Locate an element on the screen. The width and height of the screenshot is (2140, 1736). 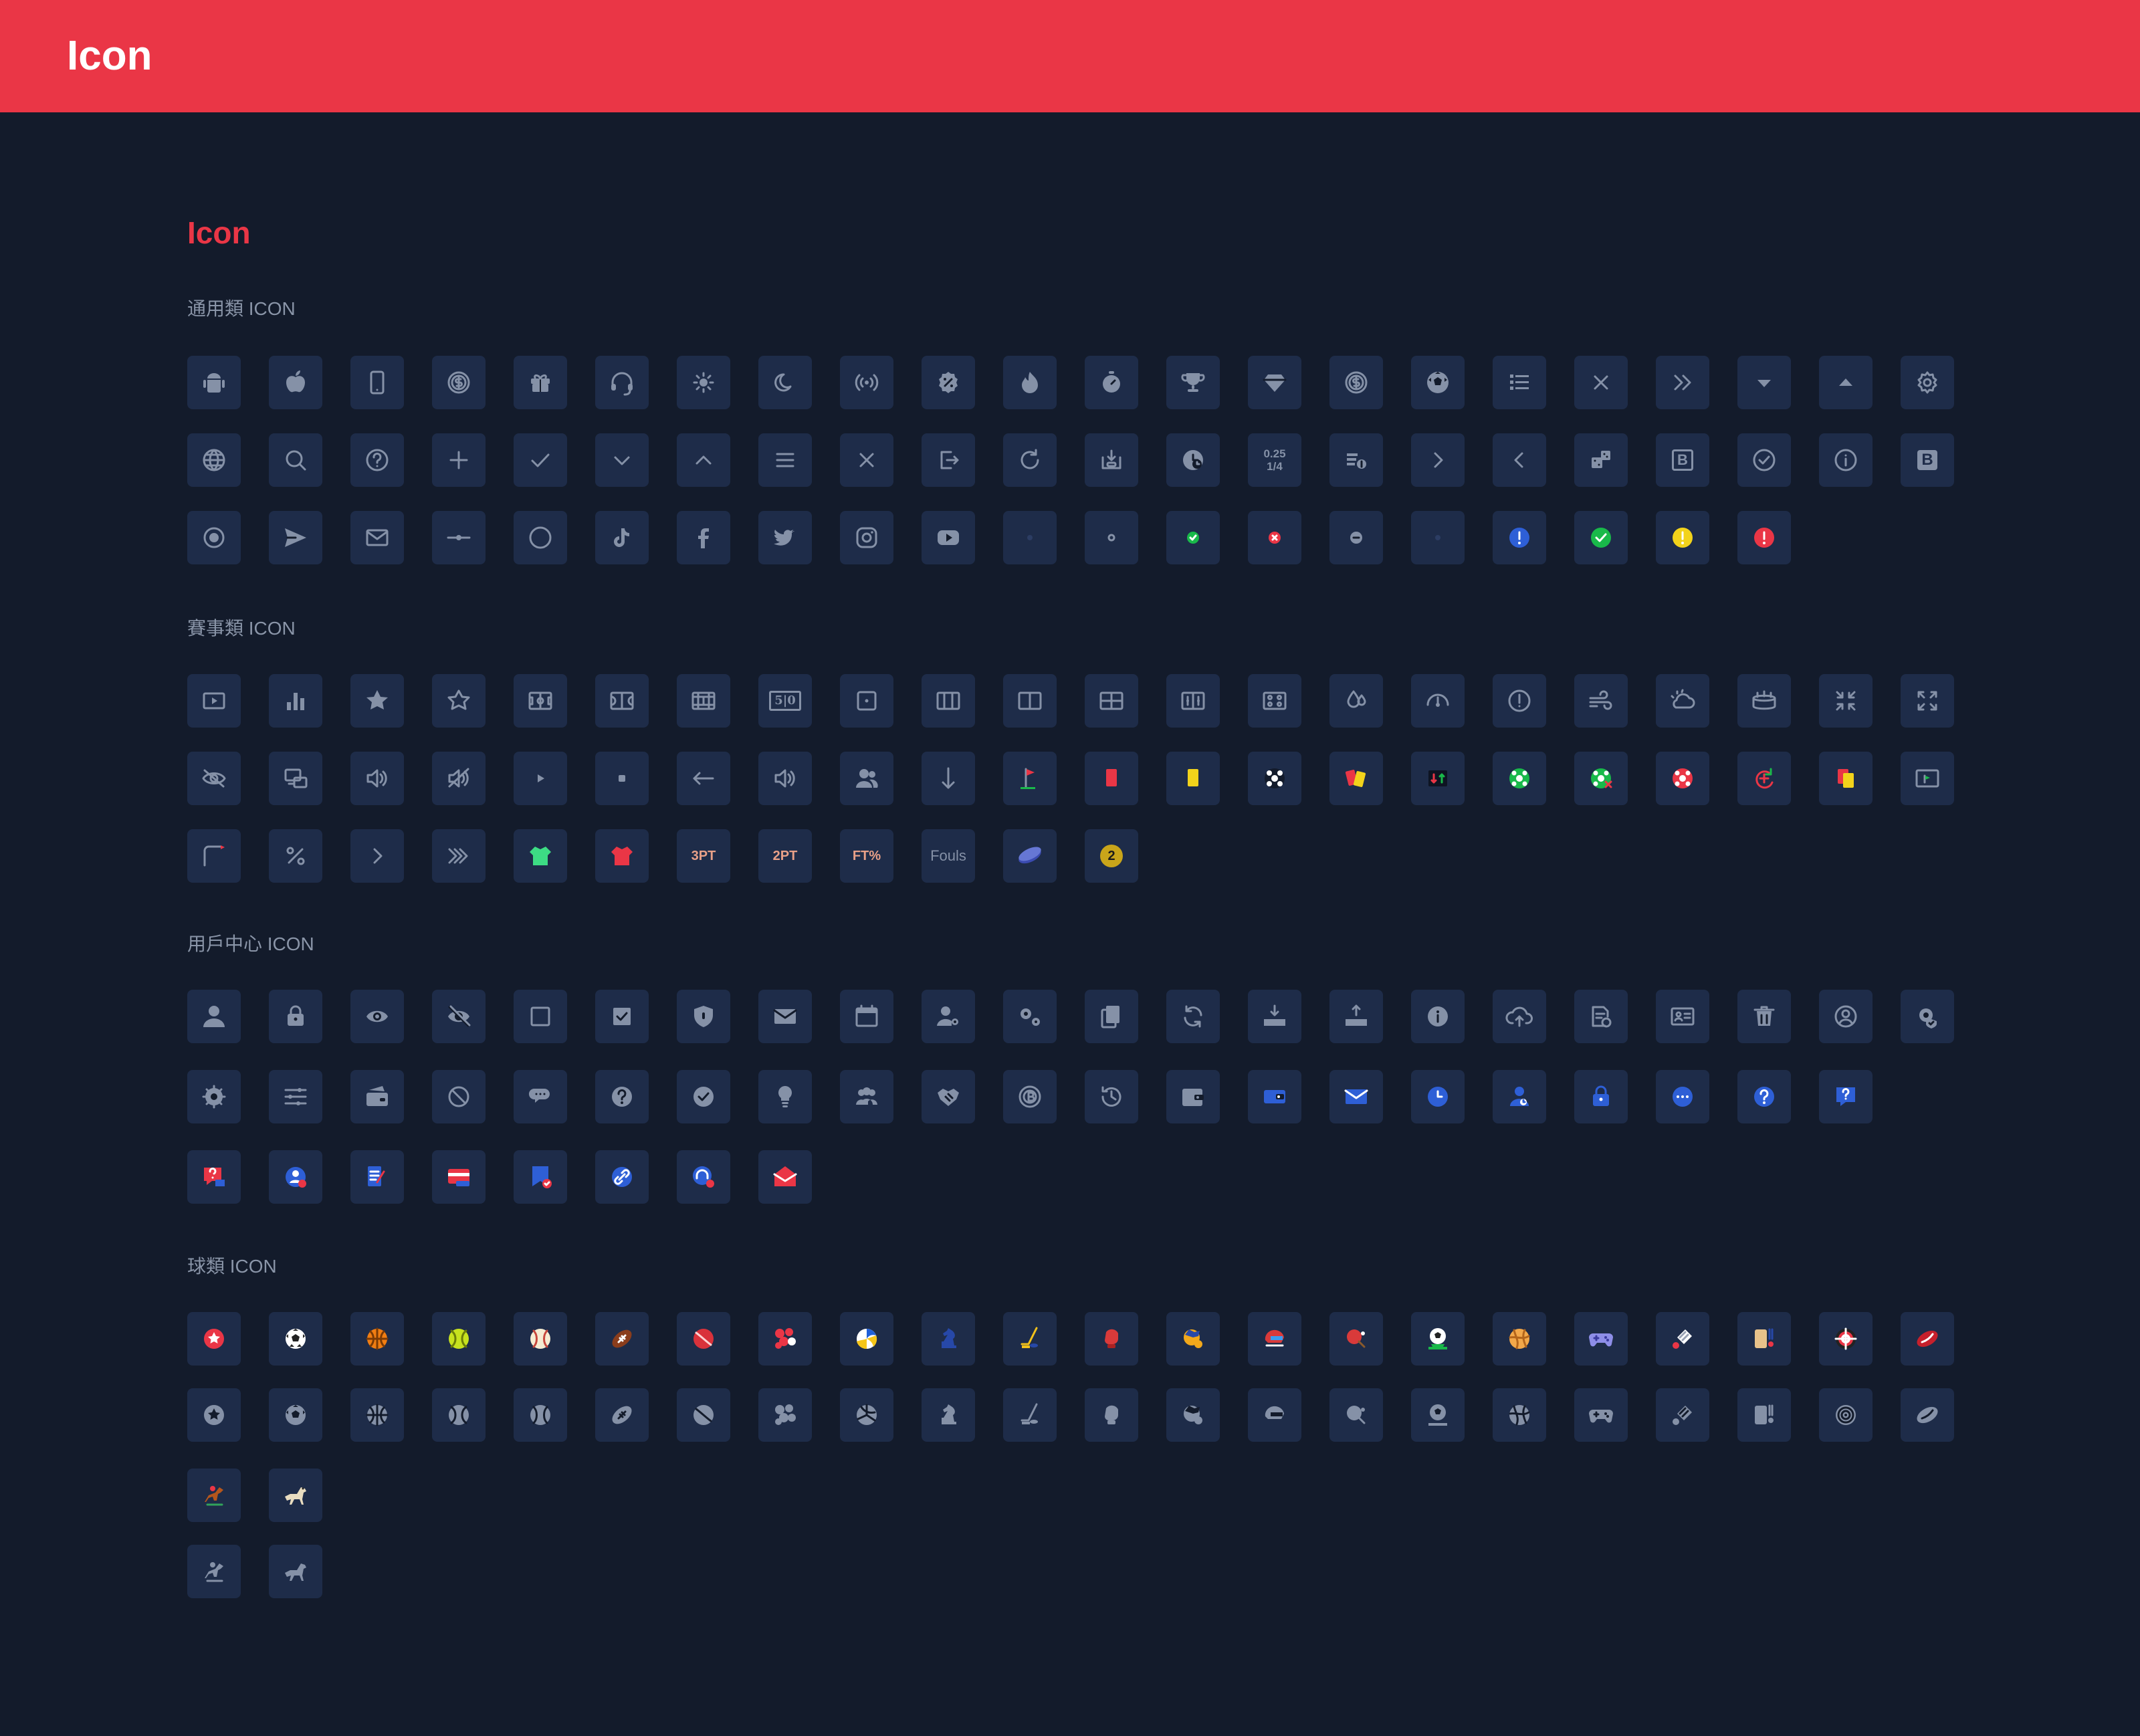
triple-chevron-icon is located at coordinates (459, 856).